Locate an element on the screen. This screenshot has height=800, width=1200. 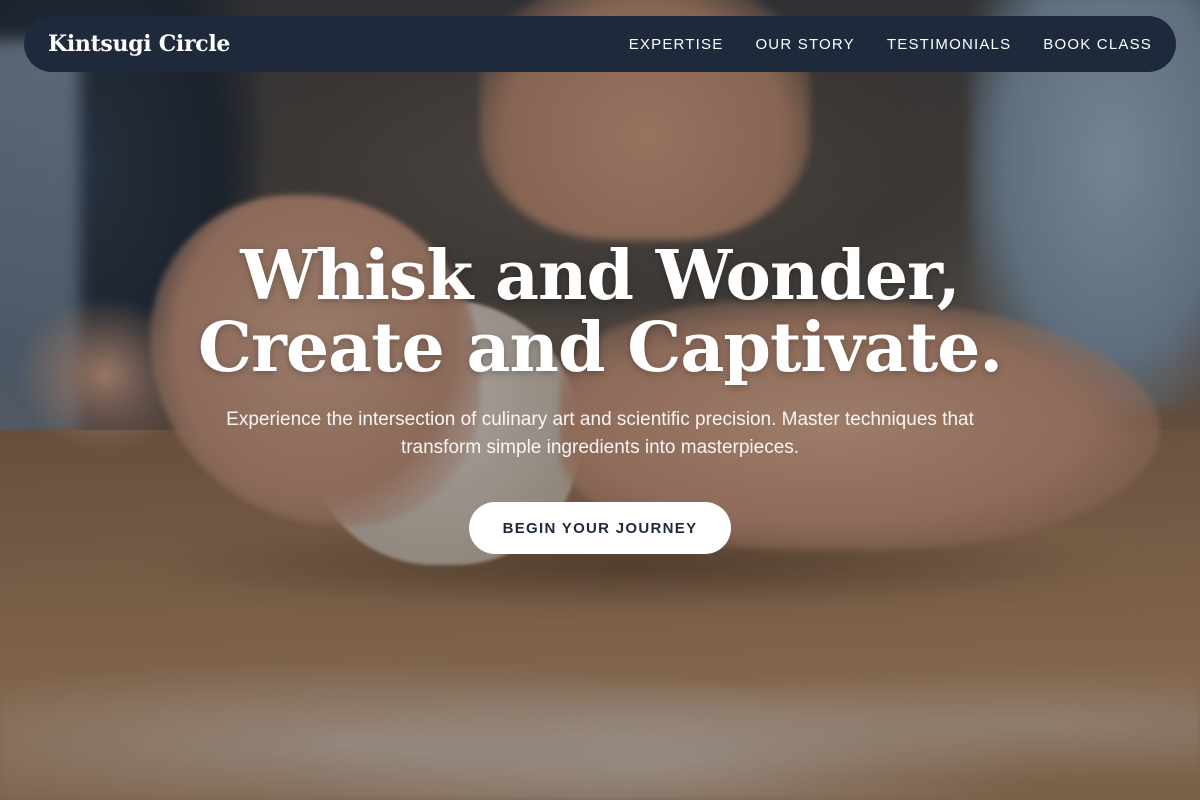
nav-link-testimonials: TESTIMONIALS is located at coordinates (949, 44).